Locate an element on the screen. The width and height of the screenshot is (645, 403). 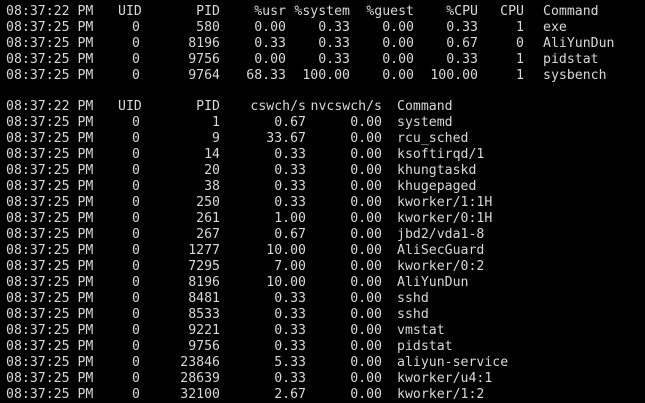
cell-command: aliyun-service is located at coordinates (453, 362).